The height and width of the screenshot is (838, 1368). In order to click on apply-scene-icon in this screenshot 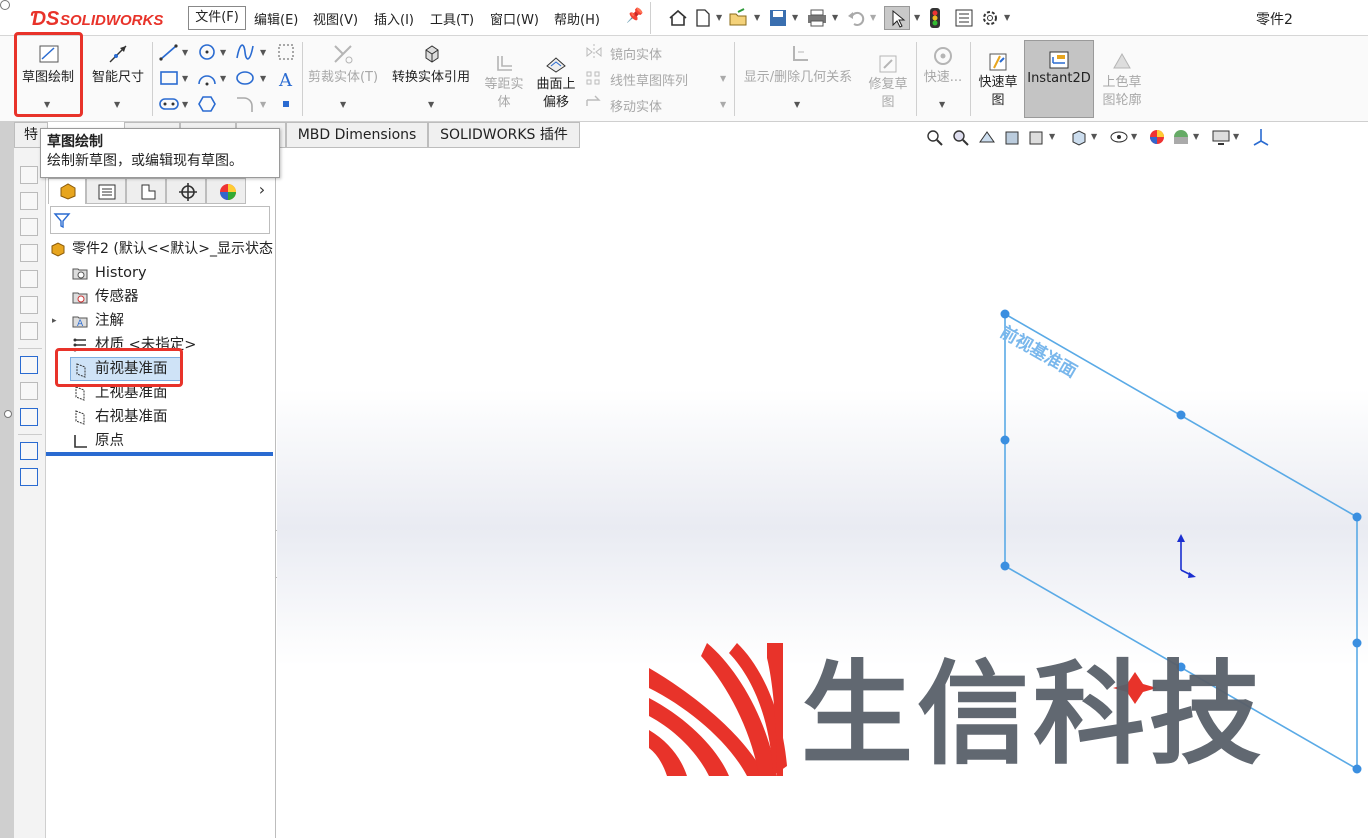, I will do `click(1181, 137)`.